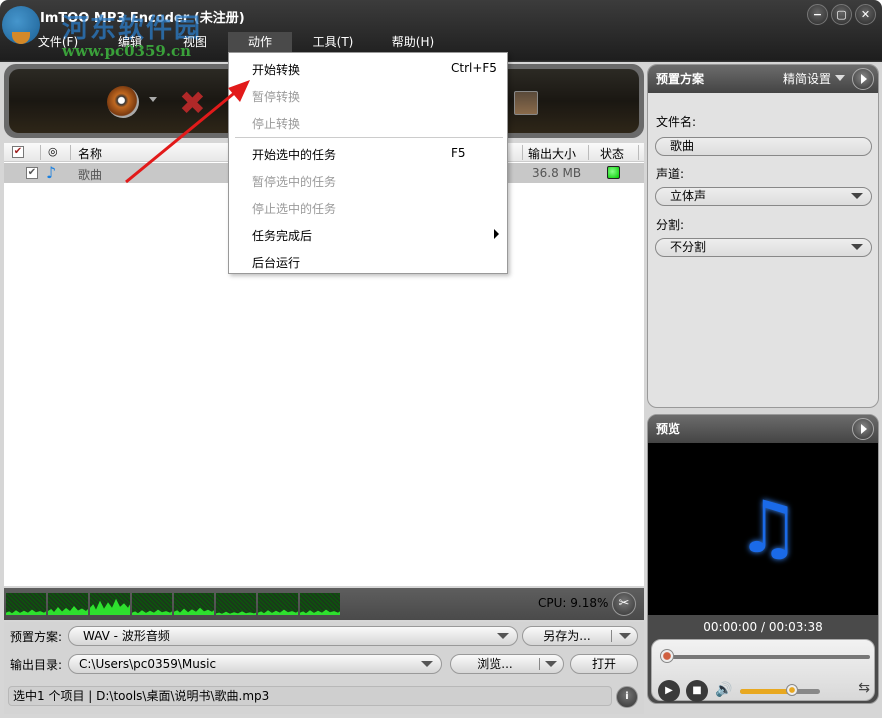  Describe the element at coordinates (763, 670) in the screenshot. I see `player-controls: ▶ ■ 🔊 ⇆` at that location.